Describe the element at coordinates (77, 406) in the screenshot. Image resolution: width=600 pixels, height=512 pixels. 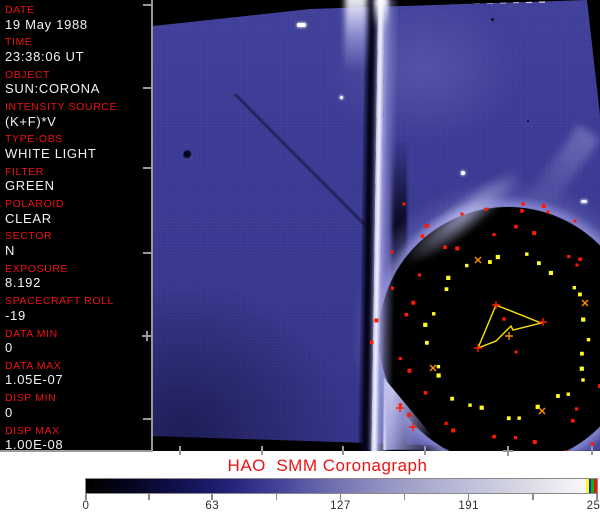
I see `metadata-field: DISP MIN 0` at that location.